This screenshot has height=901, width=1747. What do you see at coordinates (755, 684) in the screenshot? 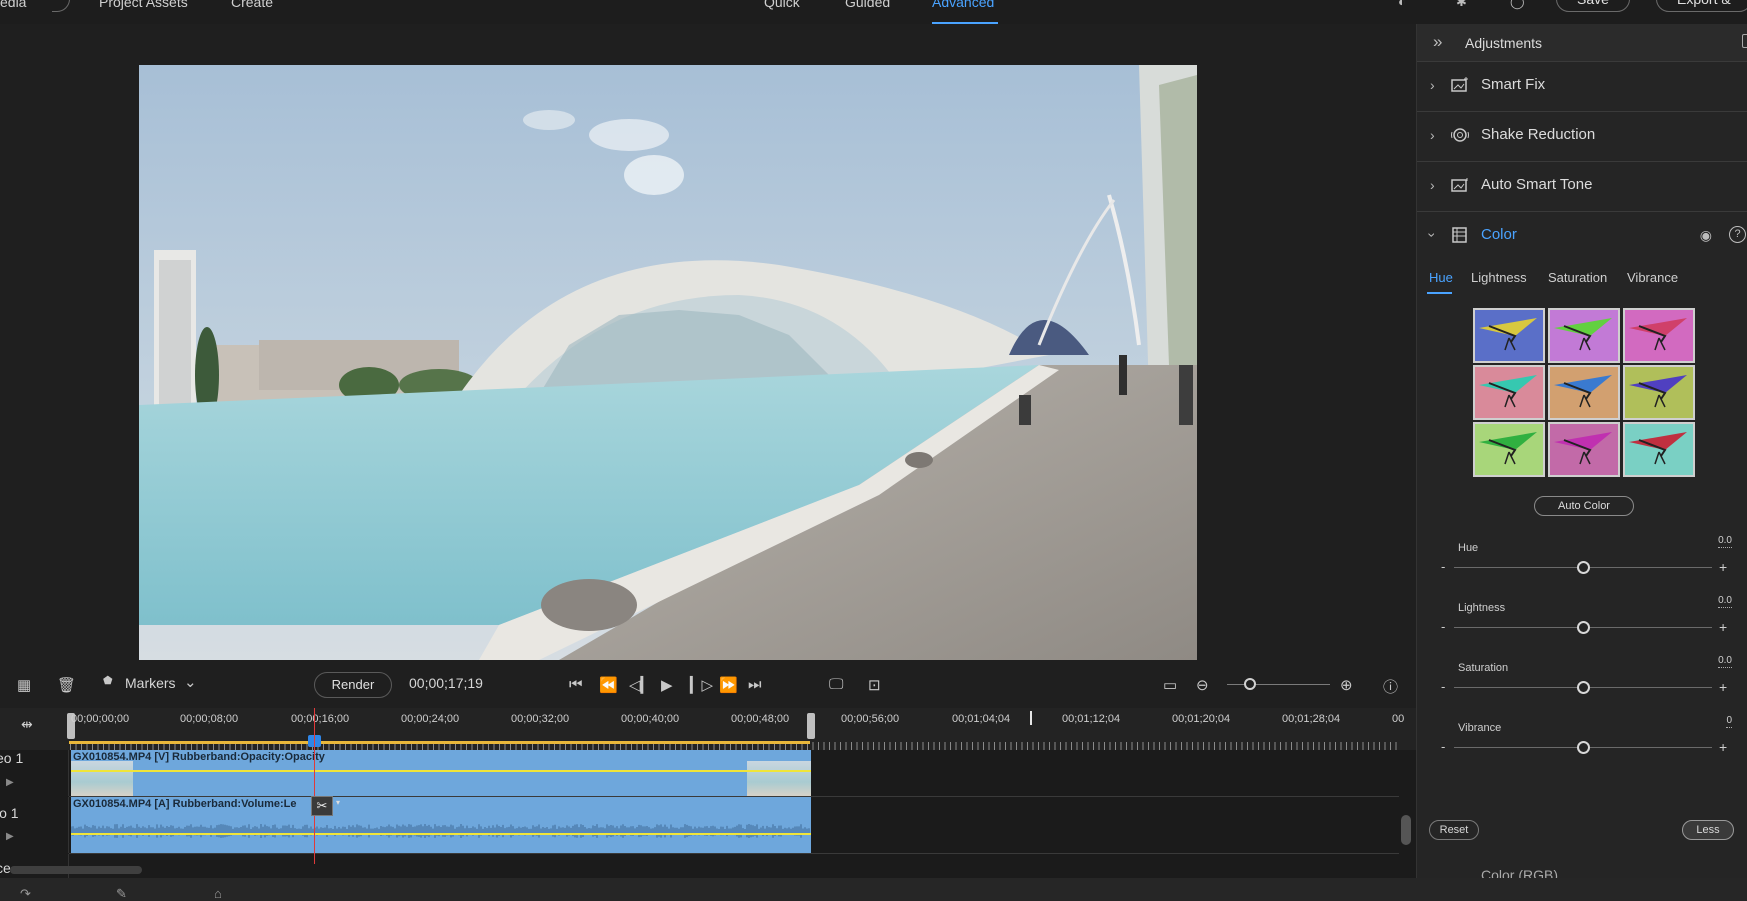
I see `go-to-end-icon: ⏭` at bounding box center [755, 684].